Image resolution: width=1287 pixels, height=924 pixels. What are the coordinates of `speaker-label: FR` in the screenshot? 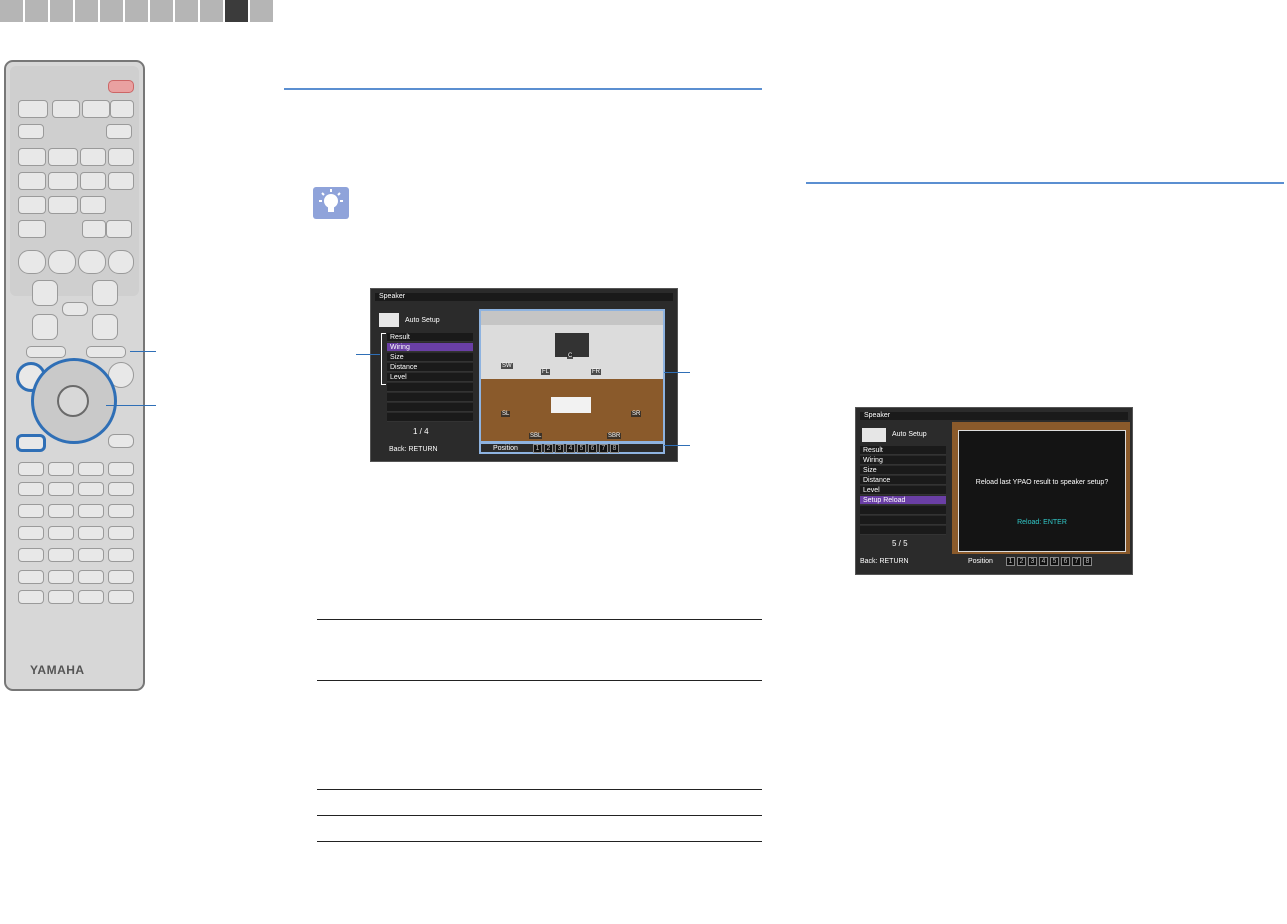 It's located at (596, 372).